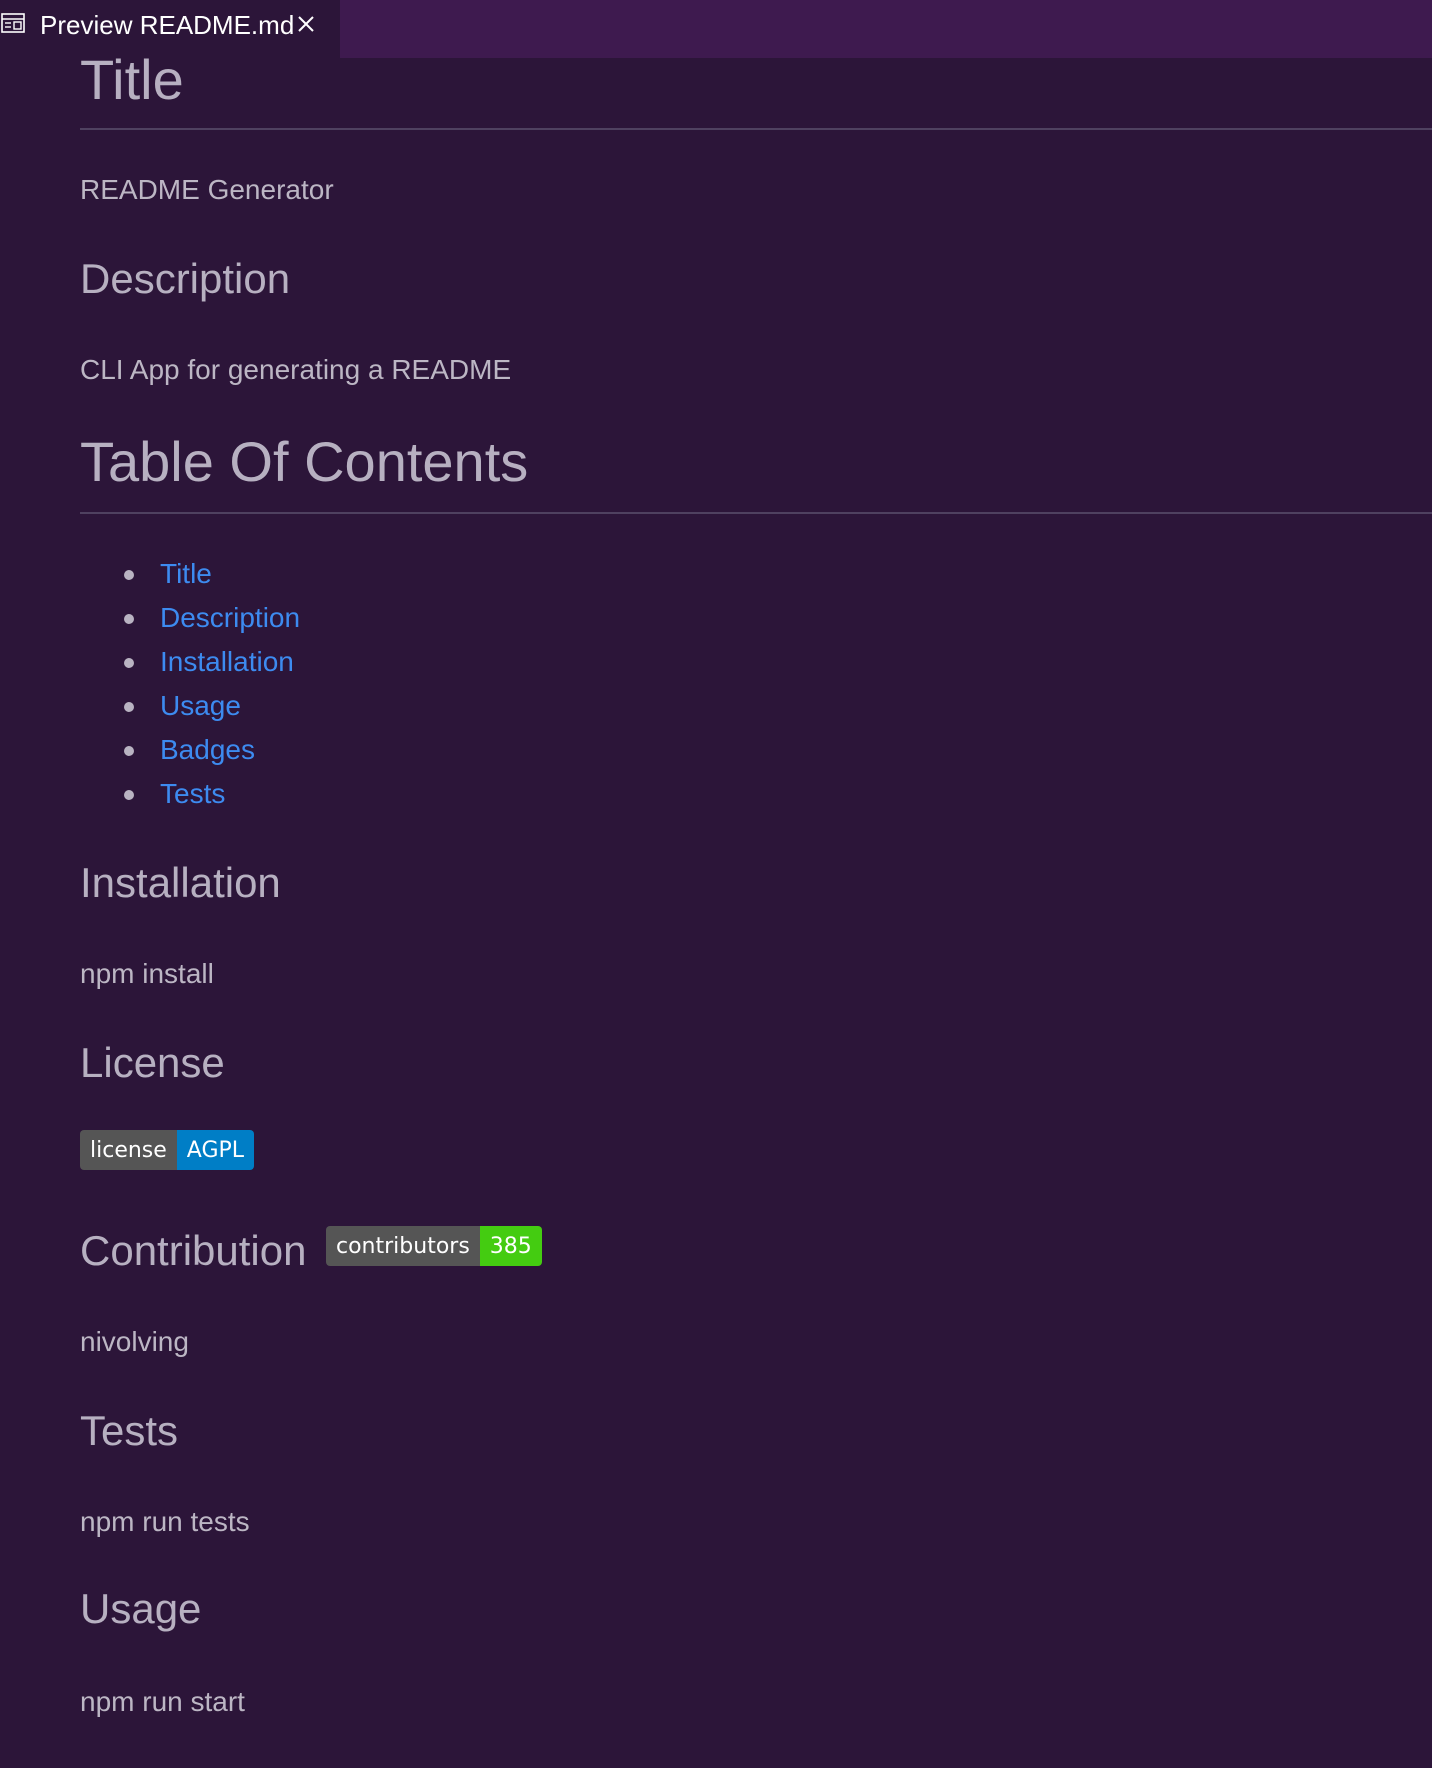 The image size is (1432, 1768). What do you see at coordinates (207, 189) in the screenshot?
I see `title-text: README Generator` at bounding box center [207, 189].